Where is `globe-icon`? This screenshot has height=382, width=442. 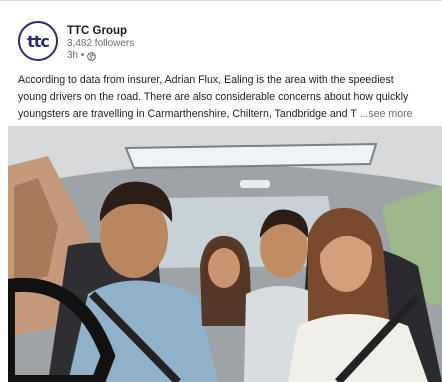
globe-icon is located at coordinates (92, 56).